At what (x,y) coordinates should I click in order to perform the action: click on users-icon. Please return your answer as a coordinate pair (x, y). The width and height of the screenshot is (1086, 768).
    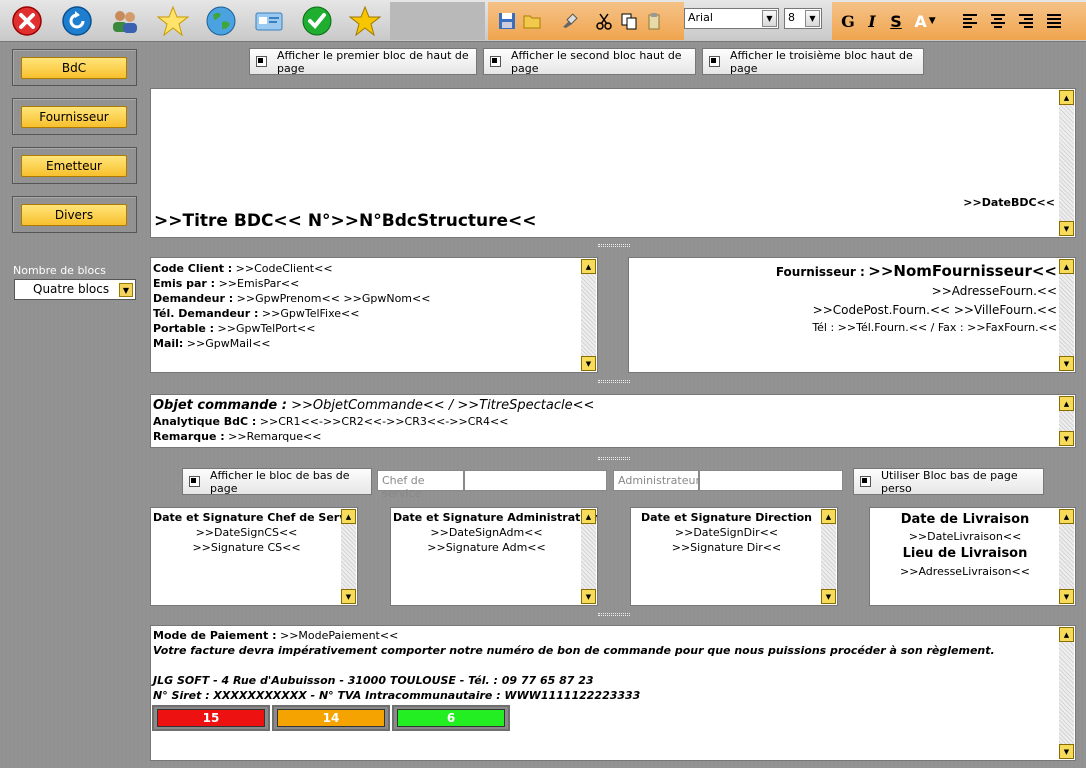
    Looking at the image, I should click on (125, 21).